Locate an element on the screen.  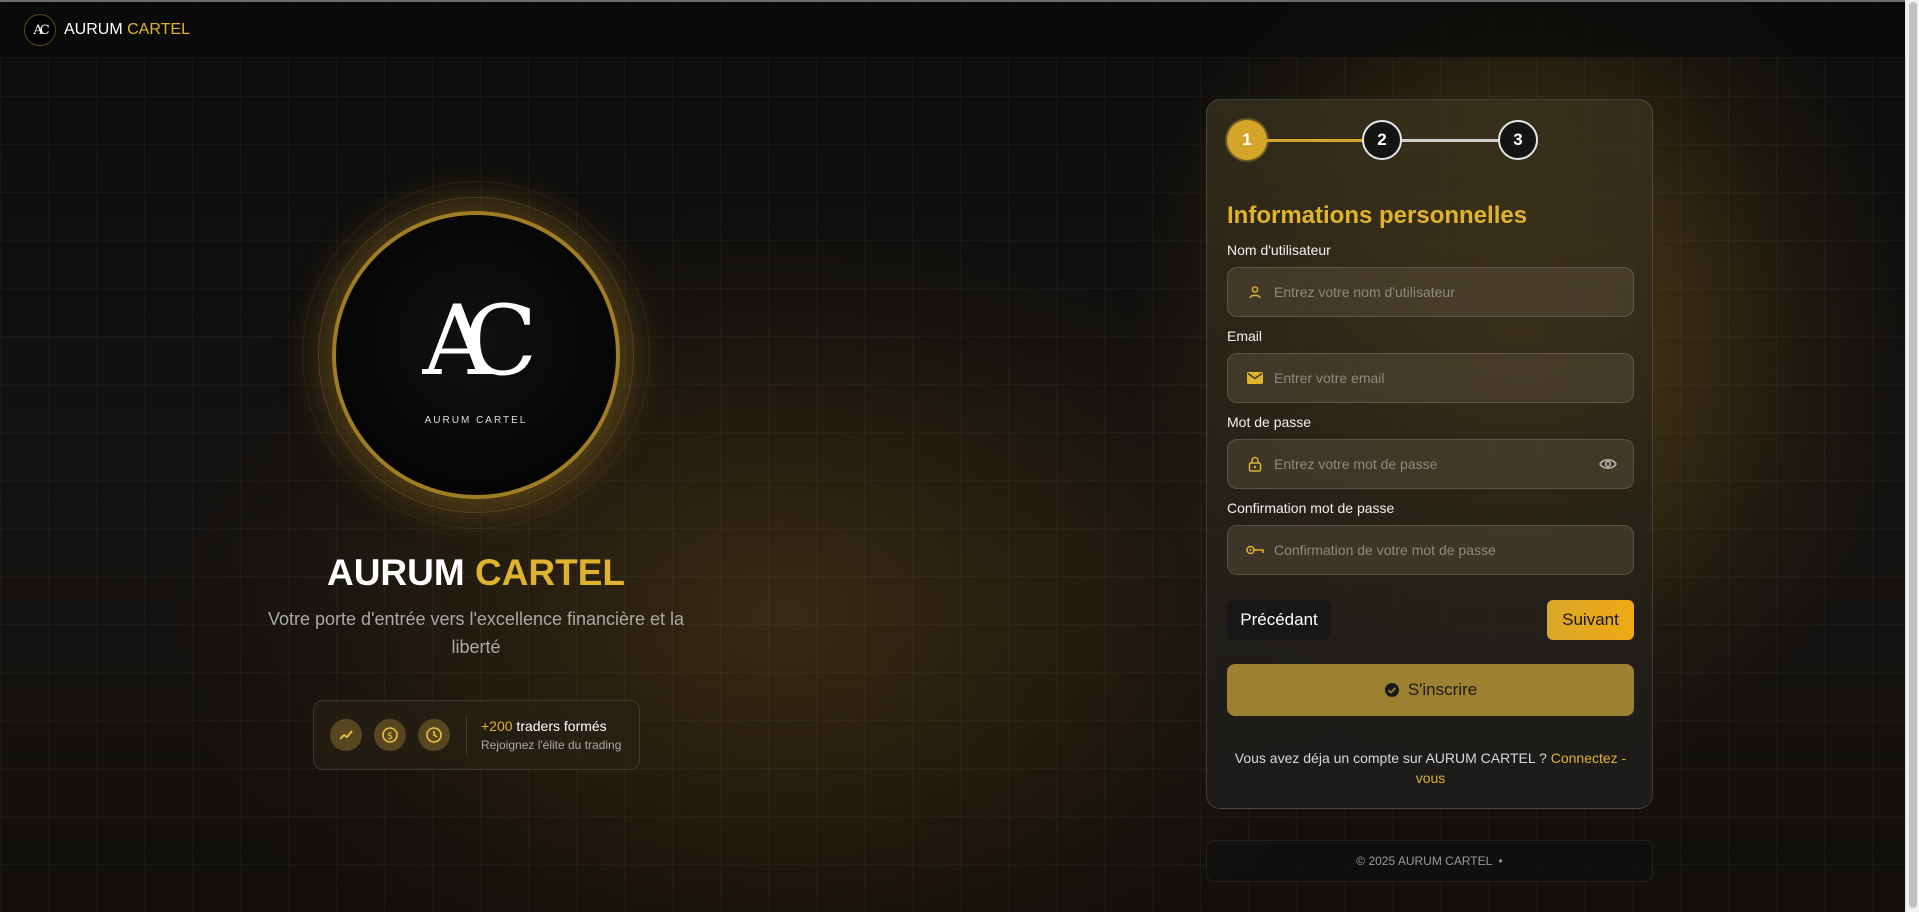
brand: AC AURUM CARTEL is located at coordinates (107, 30).